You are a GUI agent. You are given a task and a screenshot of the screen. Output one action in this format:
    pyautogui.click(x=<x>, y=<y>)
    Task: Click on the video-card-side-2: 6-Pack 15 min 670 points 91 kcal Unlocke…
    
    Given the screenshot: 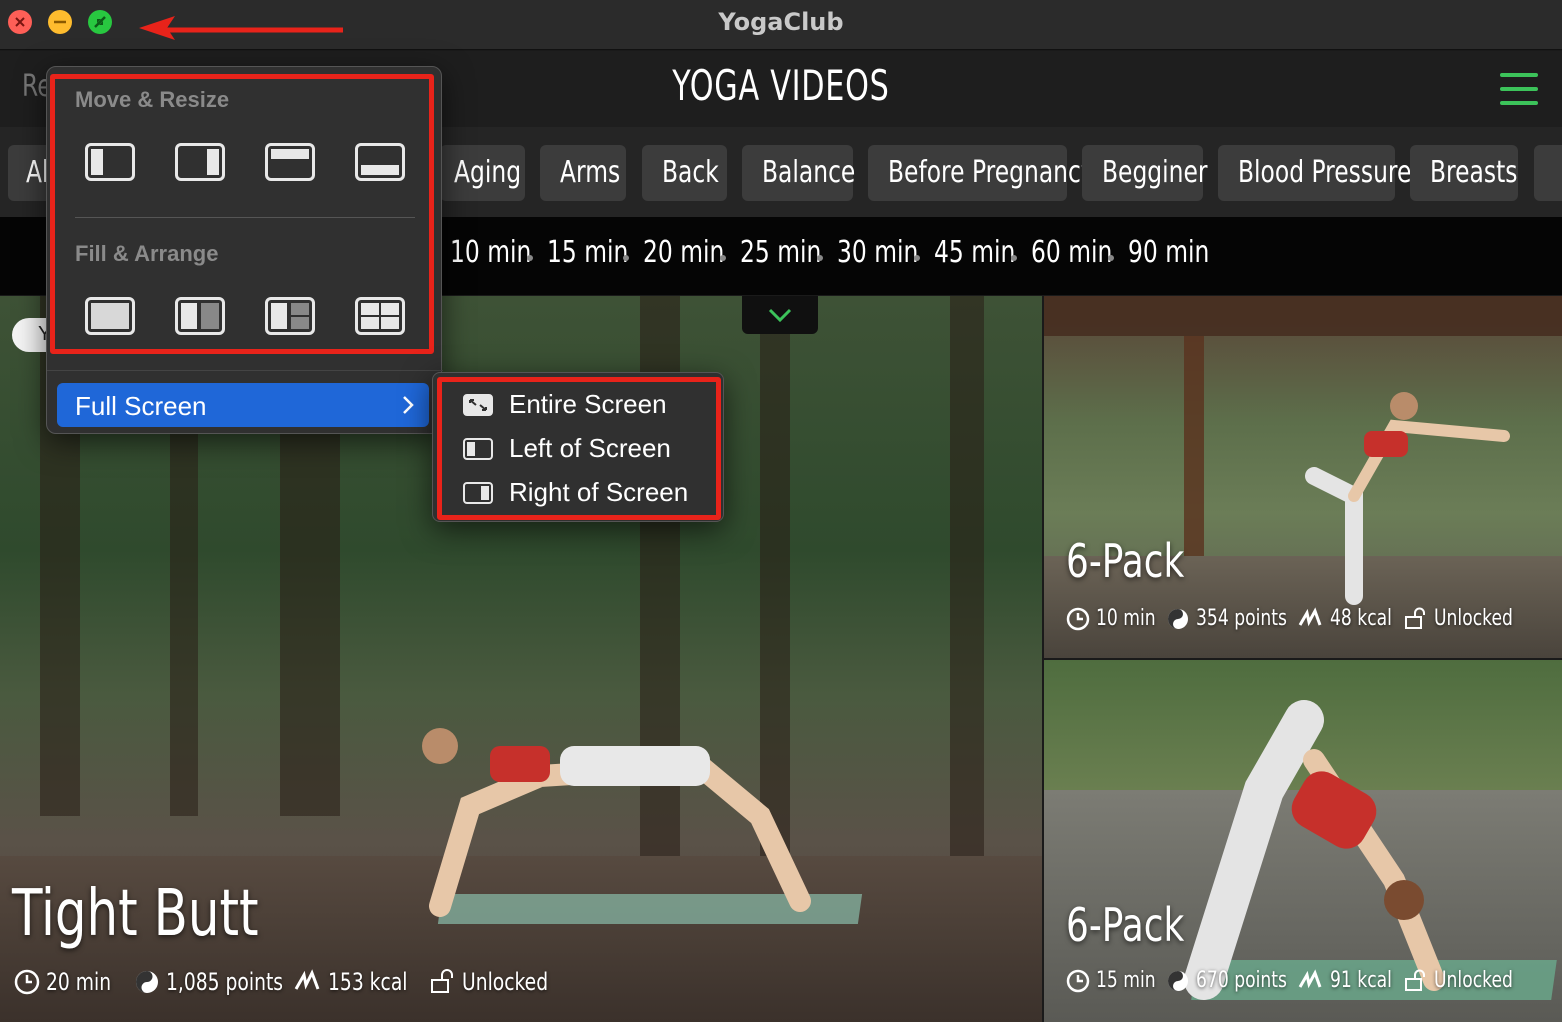 What is the action you would take?
    pyautogui.click(x=1303, y=841)
    